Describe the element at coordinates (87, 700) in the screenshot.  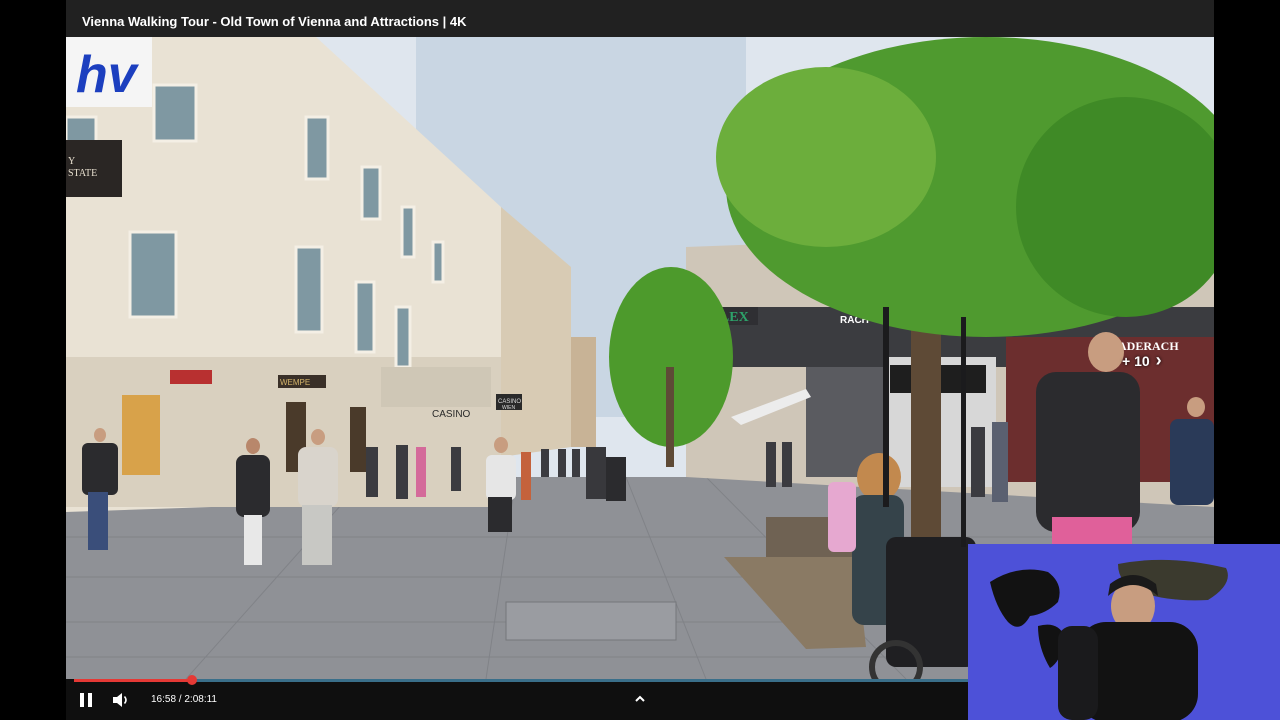
I see `pause-button` at that location.